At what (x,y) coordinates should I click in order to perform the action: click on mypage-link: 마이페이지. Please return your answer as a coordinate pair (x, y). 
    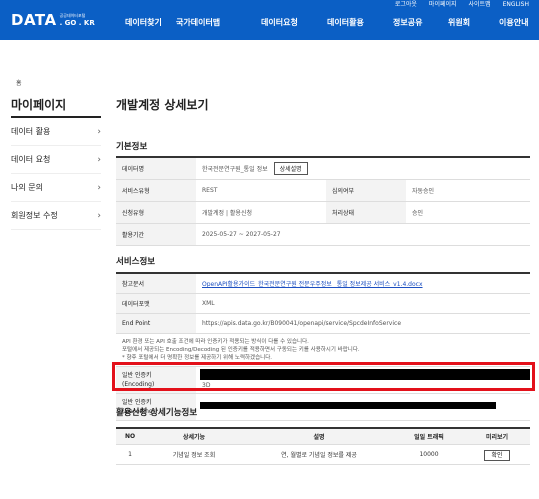
    Looking at the image, I should click on (443, 4).